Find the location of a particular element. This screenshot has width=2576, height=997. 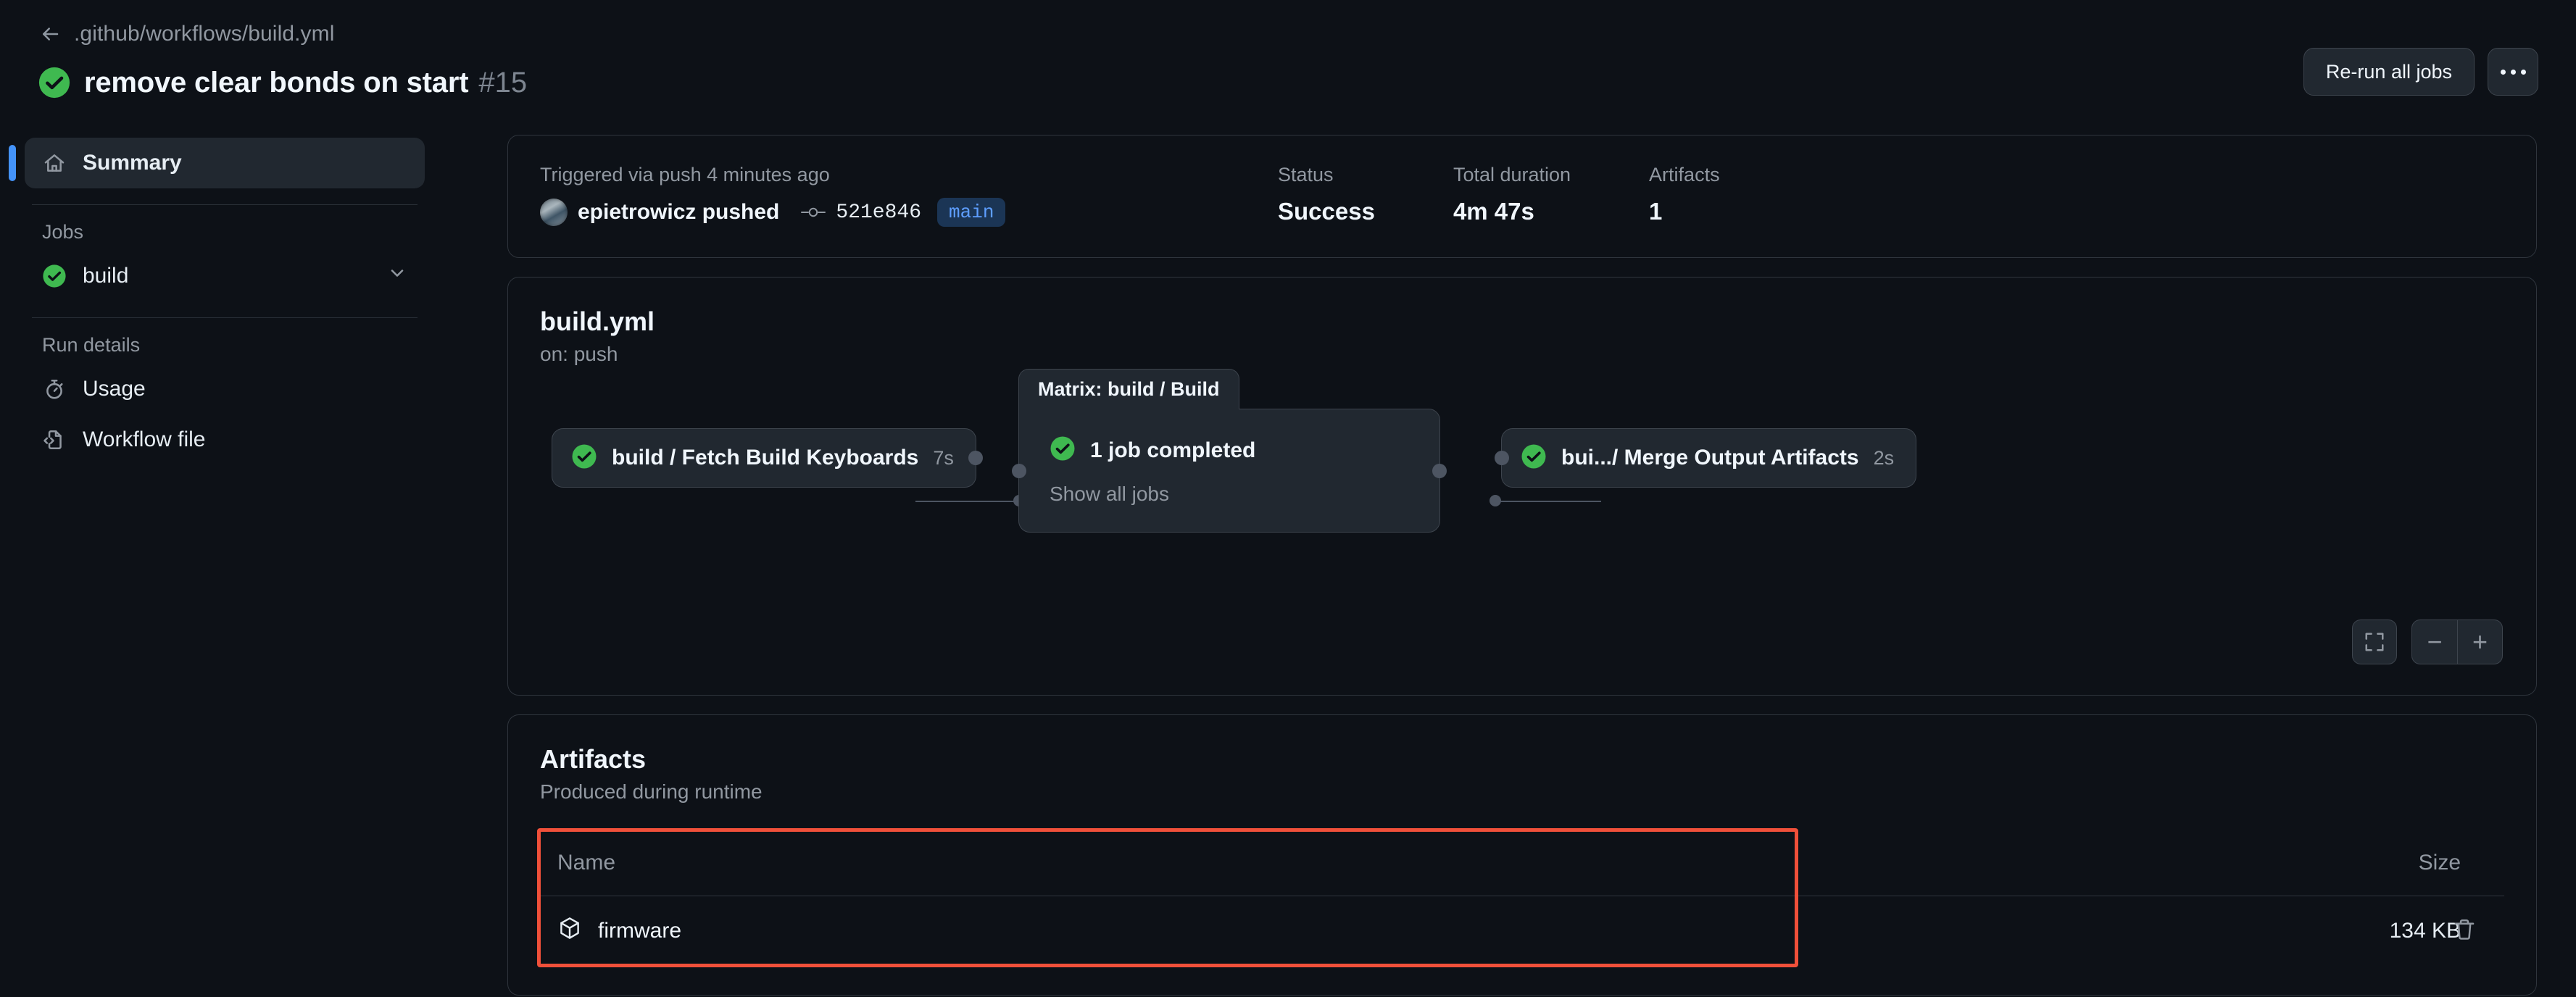

commit-sha: 521e846 is located at coordinates (878, 212).